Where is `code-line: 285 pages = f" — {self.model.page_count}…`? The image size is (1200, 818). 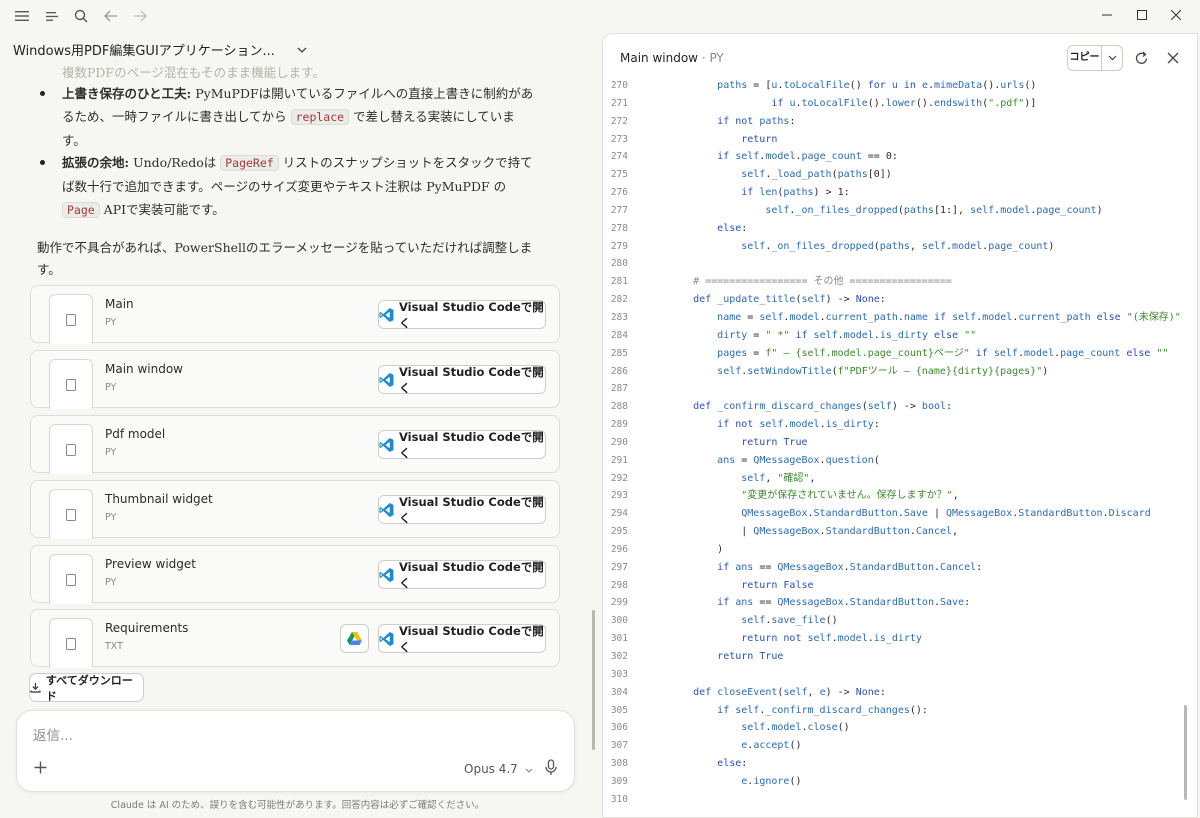
code-line: 285 pages = f" — {self.model.page_count}… is located at coordinates (898, 354).